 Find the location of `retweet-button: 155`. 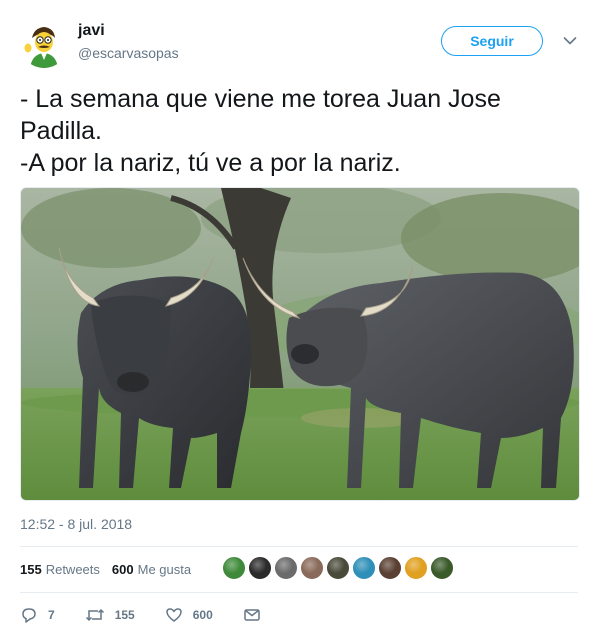

retweet-button: 155 is located at coordinates (110, 615).